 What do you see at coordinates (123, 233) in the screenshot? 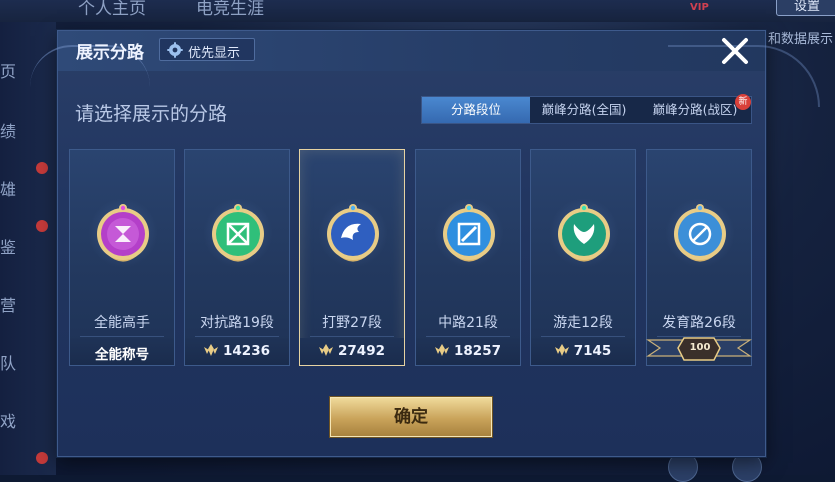
I see `all-round-emblem-icon` at bounding box center [123, 233].